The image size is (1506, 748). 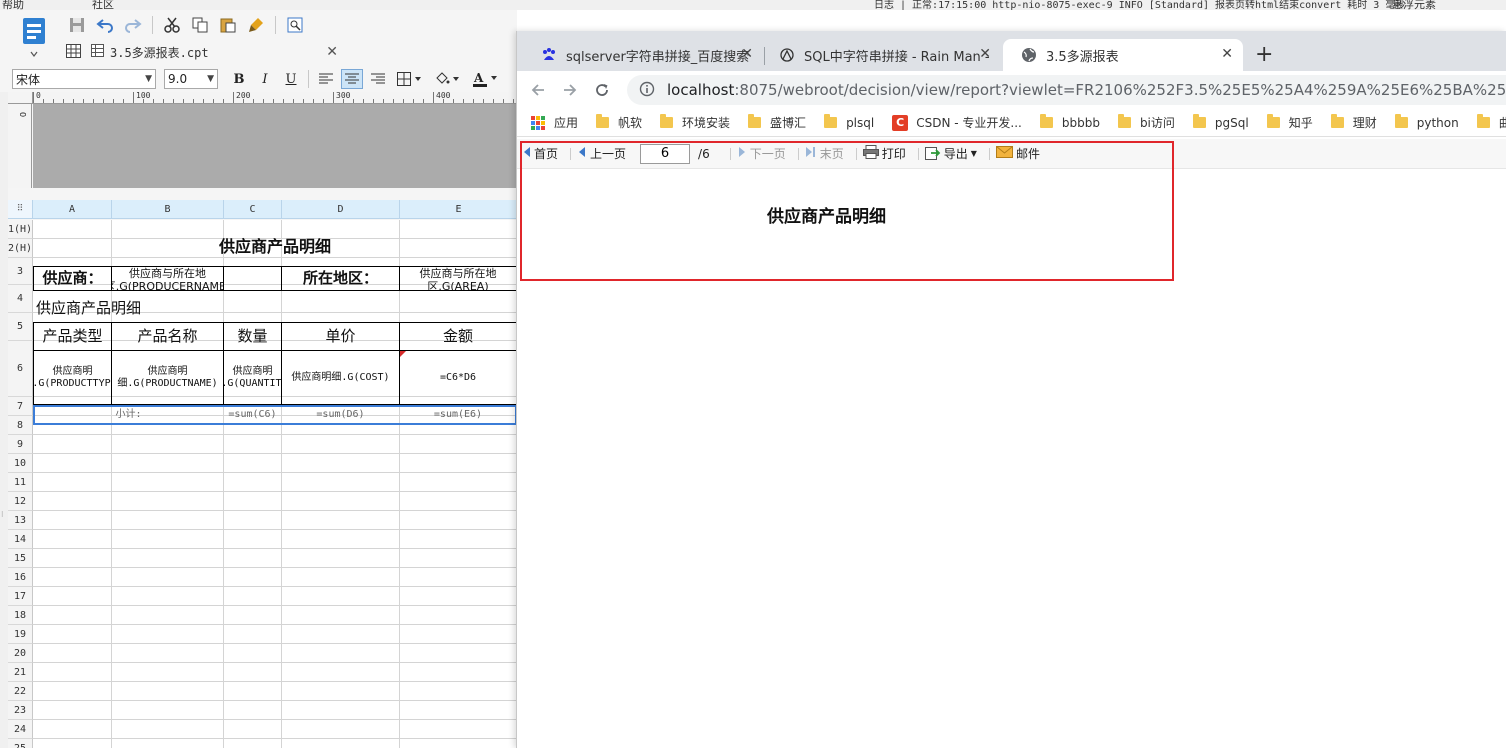 I want to click on prev-page-button: 上一页, so click(x=601, y=153).